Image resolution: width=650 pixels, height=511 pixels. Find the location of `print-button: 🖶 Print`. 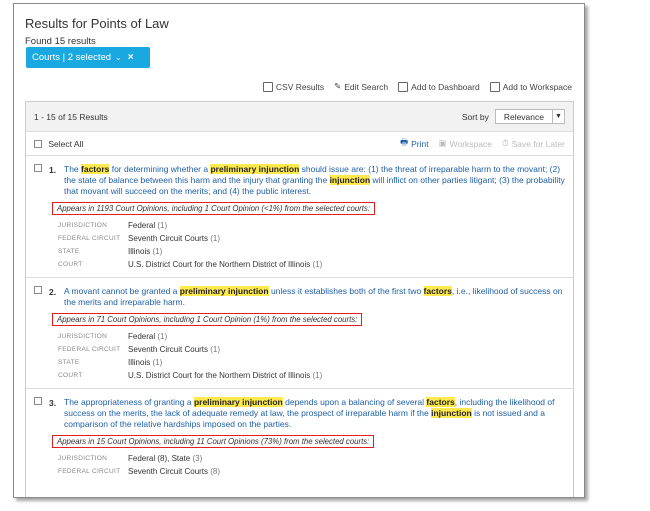

print-button: 🖶 Print is located at coordinates (414, 144).